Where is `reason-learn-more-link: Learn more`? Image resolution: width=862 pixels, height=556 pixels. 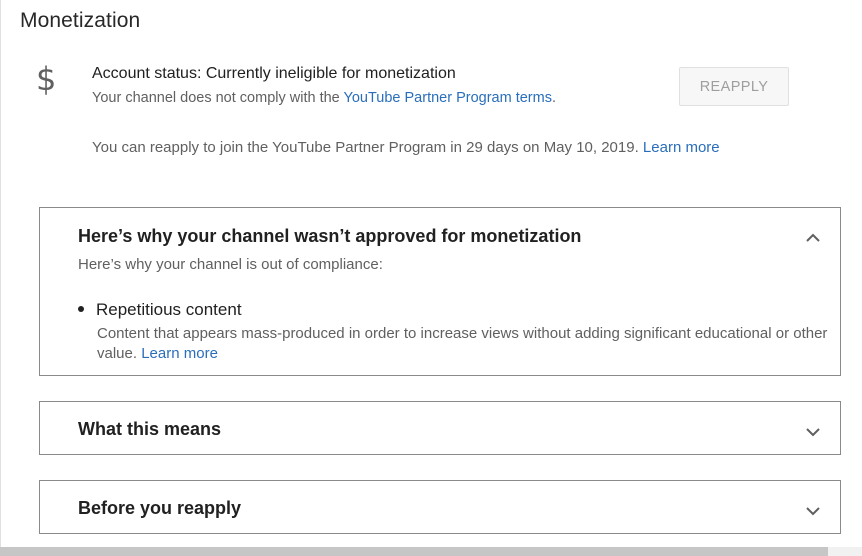
reason-learn-more-link: Learn more is located at coordinates (179, 353).